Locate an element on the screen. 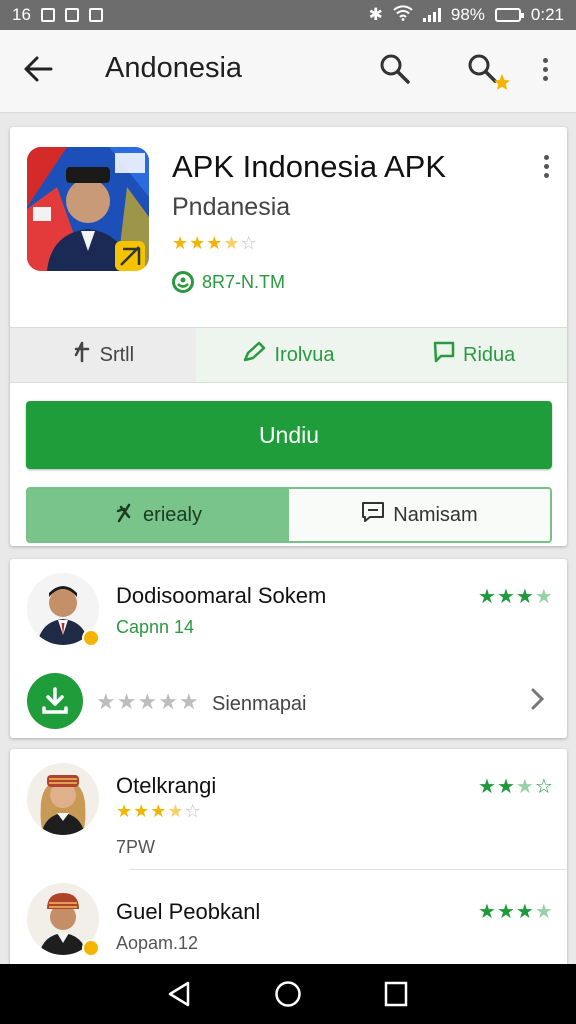  app-badge: 8R7-N.TM is located at coordinates (228, 282).